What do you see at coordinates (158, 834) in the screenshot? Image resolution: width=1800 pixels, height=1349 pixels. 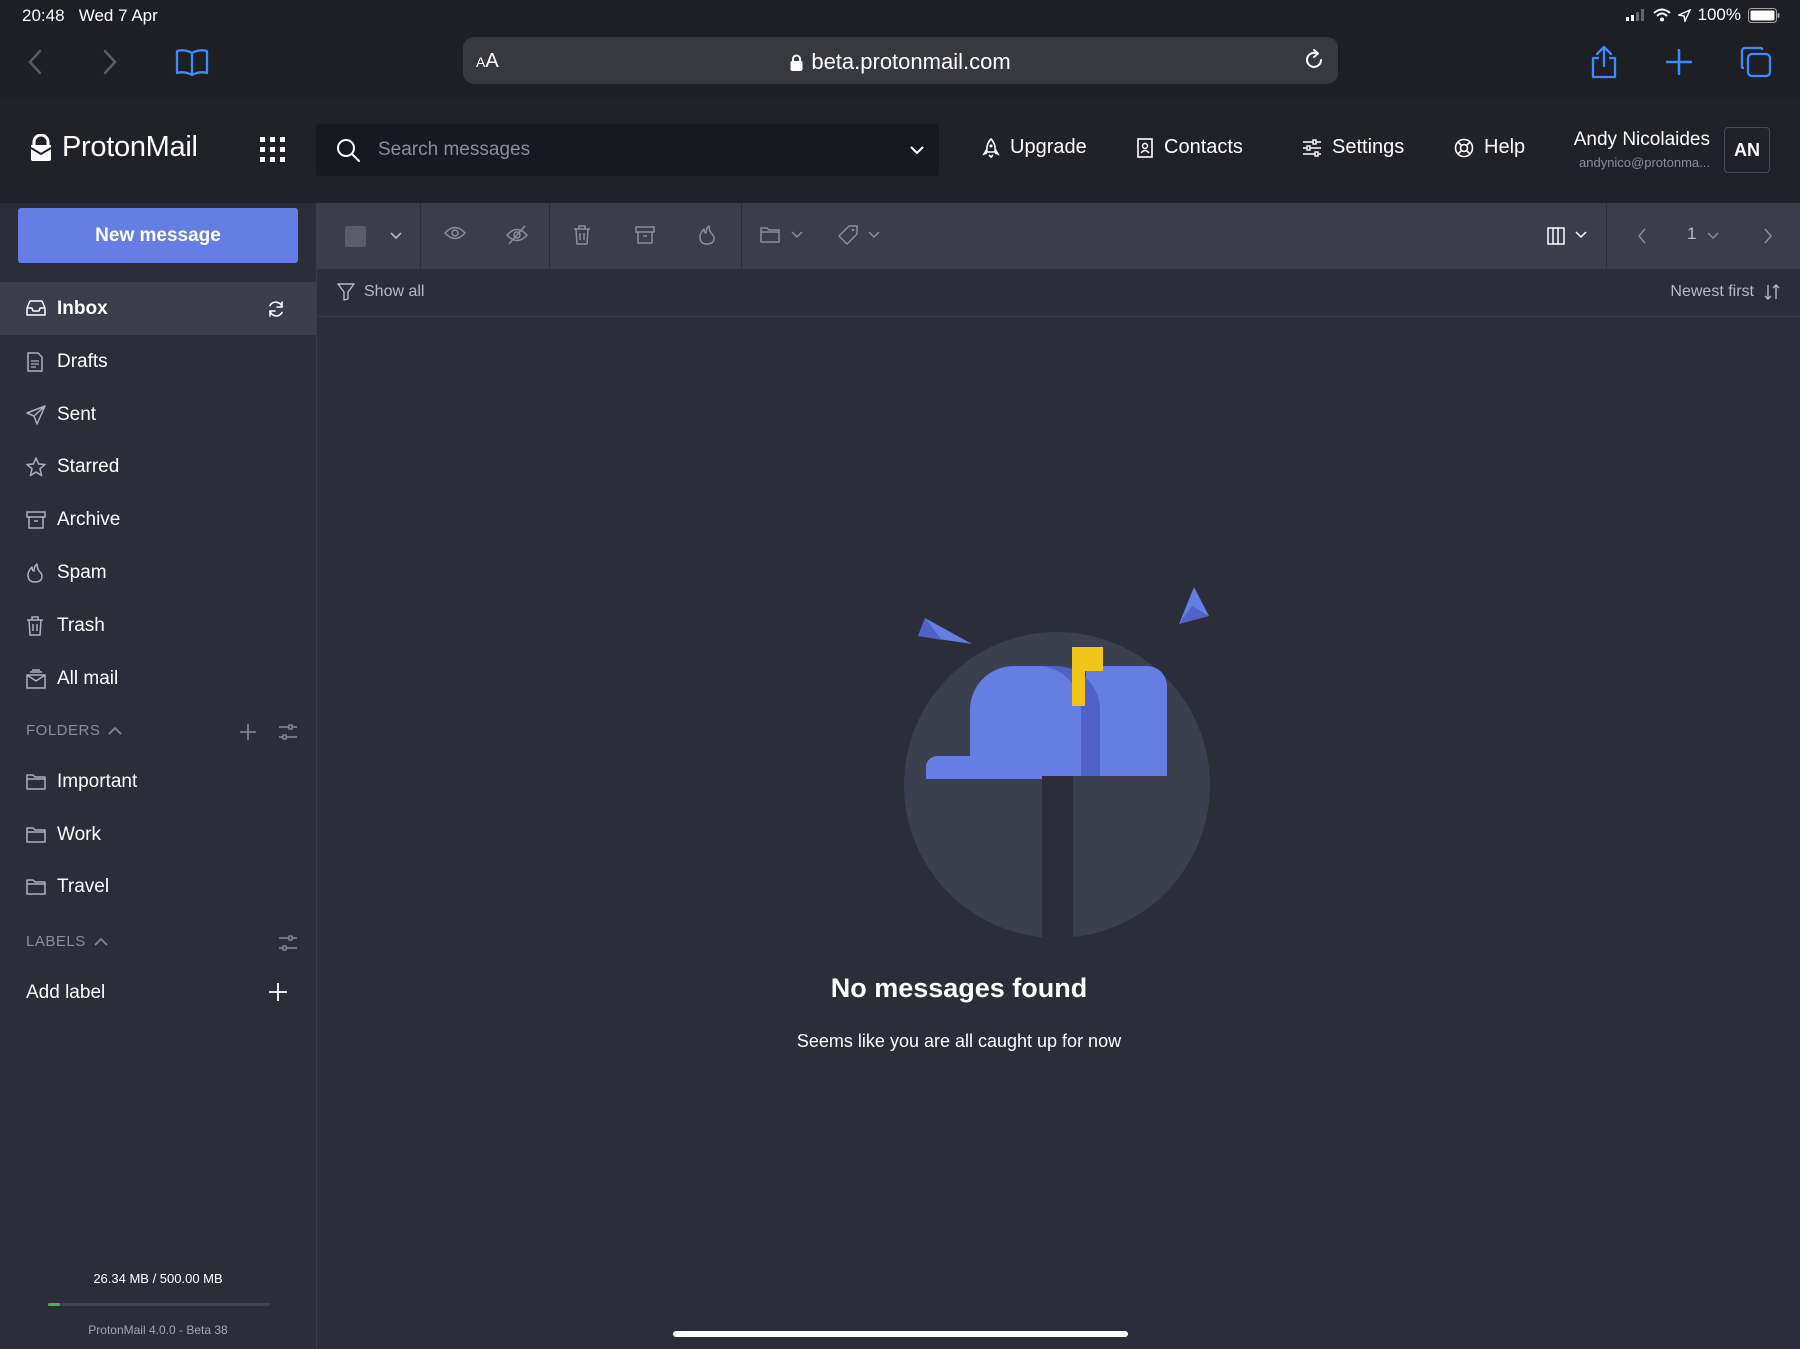 I see `sidebar-folder-work: Work` at bounding box center [158, 834].